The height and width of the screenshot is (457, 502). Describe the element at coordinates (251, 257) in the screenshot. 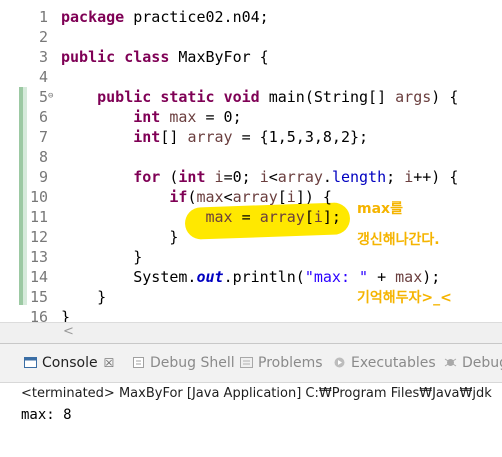

I see `code-line: 13 }` at that location.